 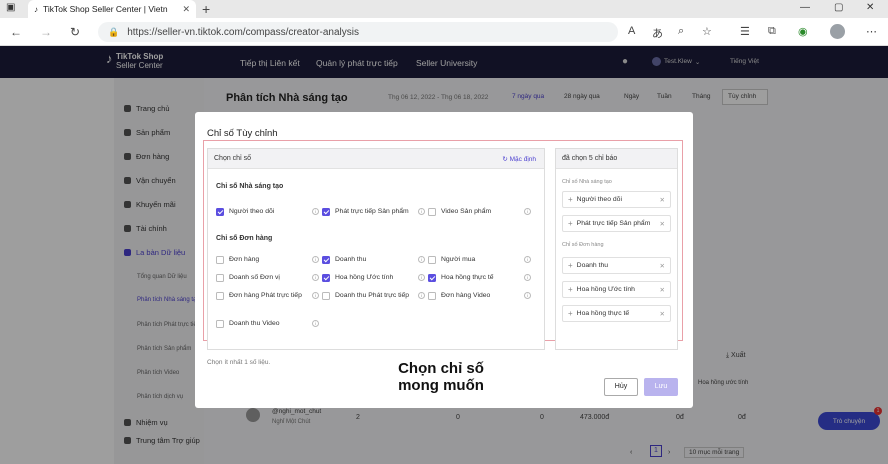 I want to click on new-tab-icon: +, so click(x=206, y=9).